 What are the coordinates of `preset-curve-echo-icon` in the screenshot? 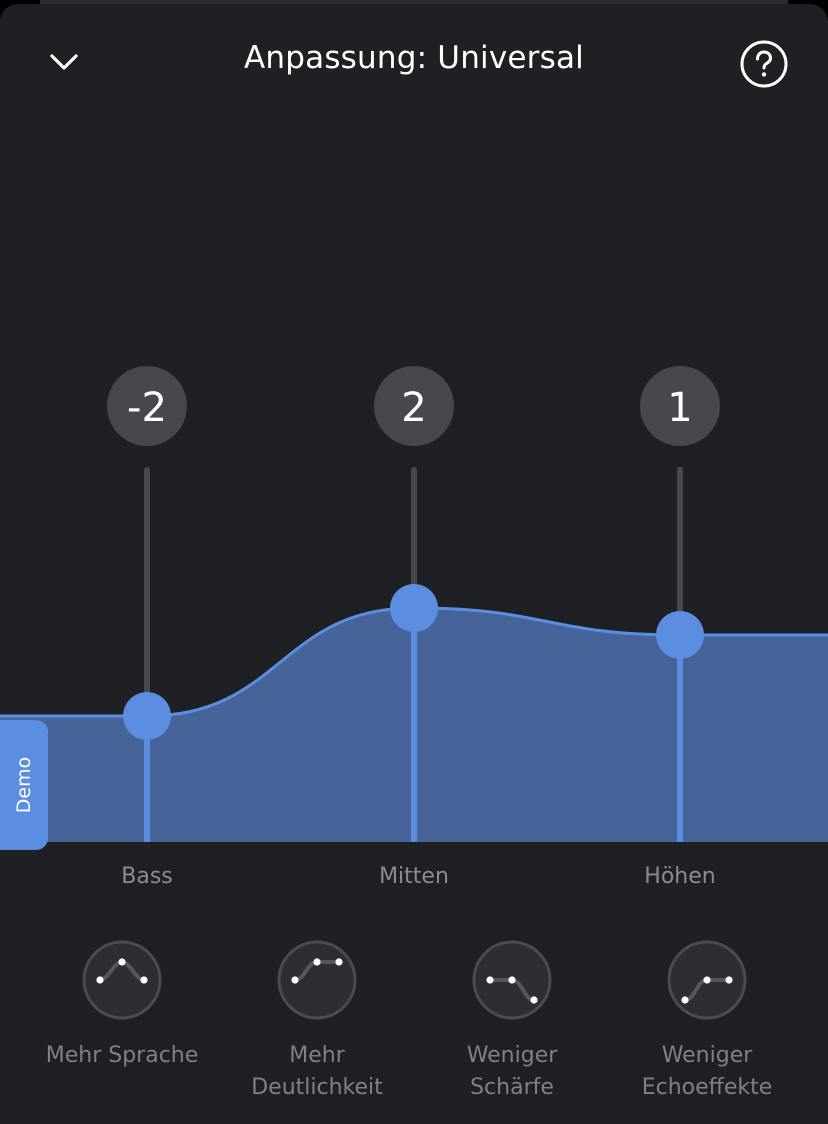 It's located at (707, 980).